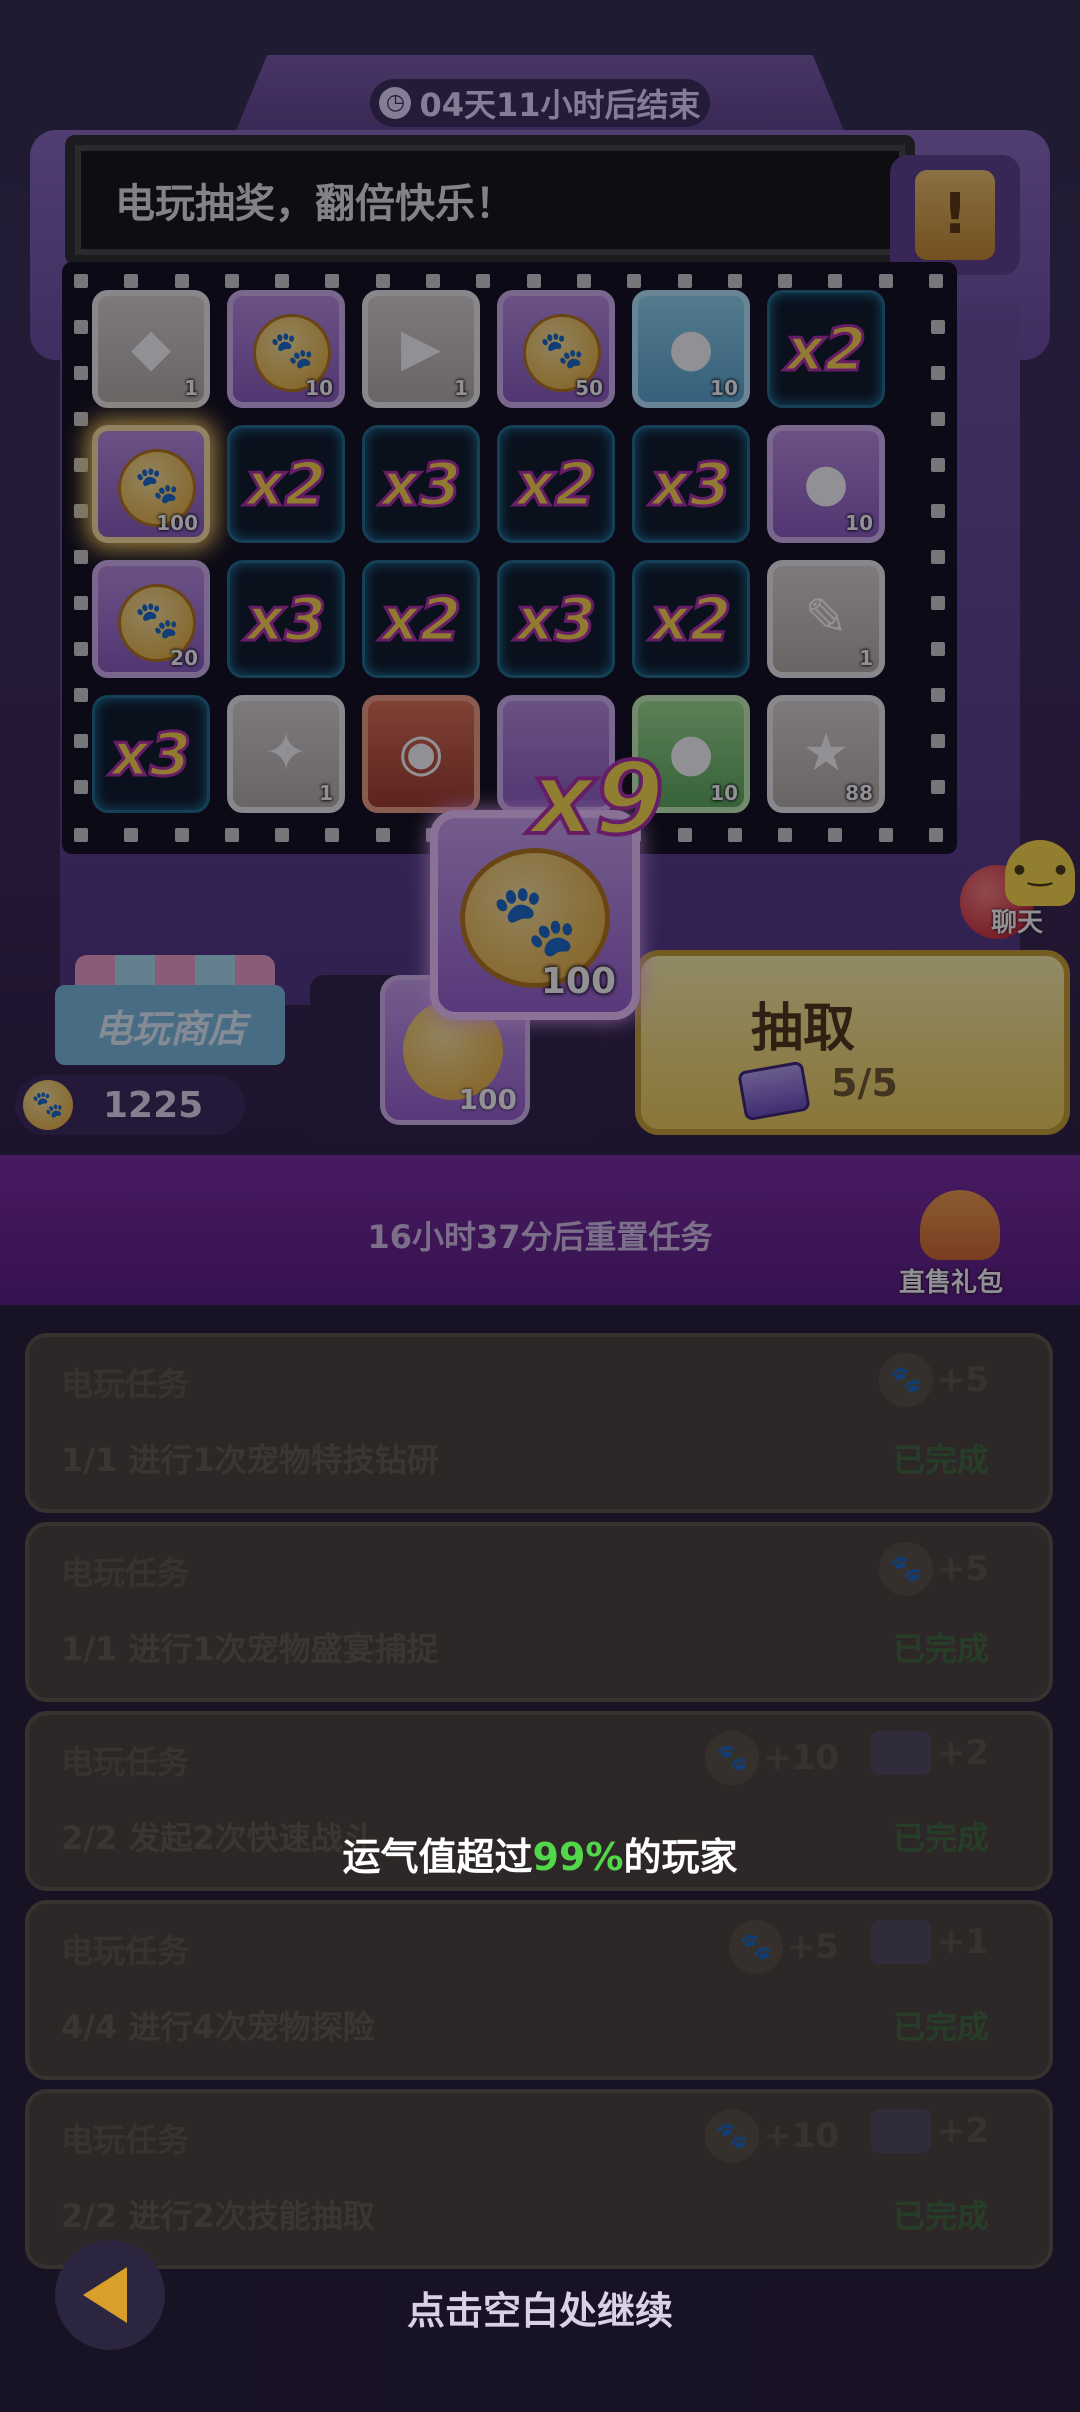 This screenshot has width=1080, height=2412. Describe the element at coordinates (539, 2311) in the screenshot. I see `tap-to-continue: 点击空白处继续` at that location.